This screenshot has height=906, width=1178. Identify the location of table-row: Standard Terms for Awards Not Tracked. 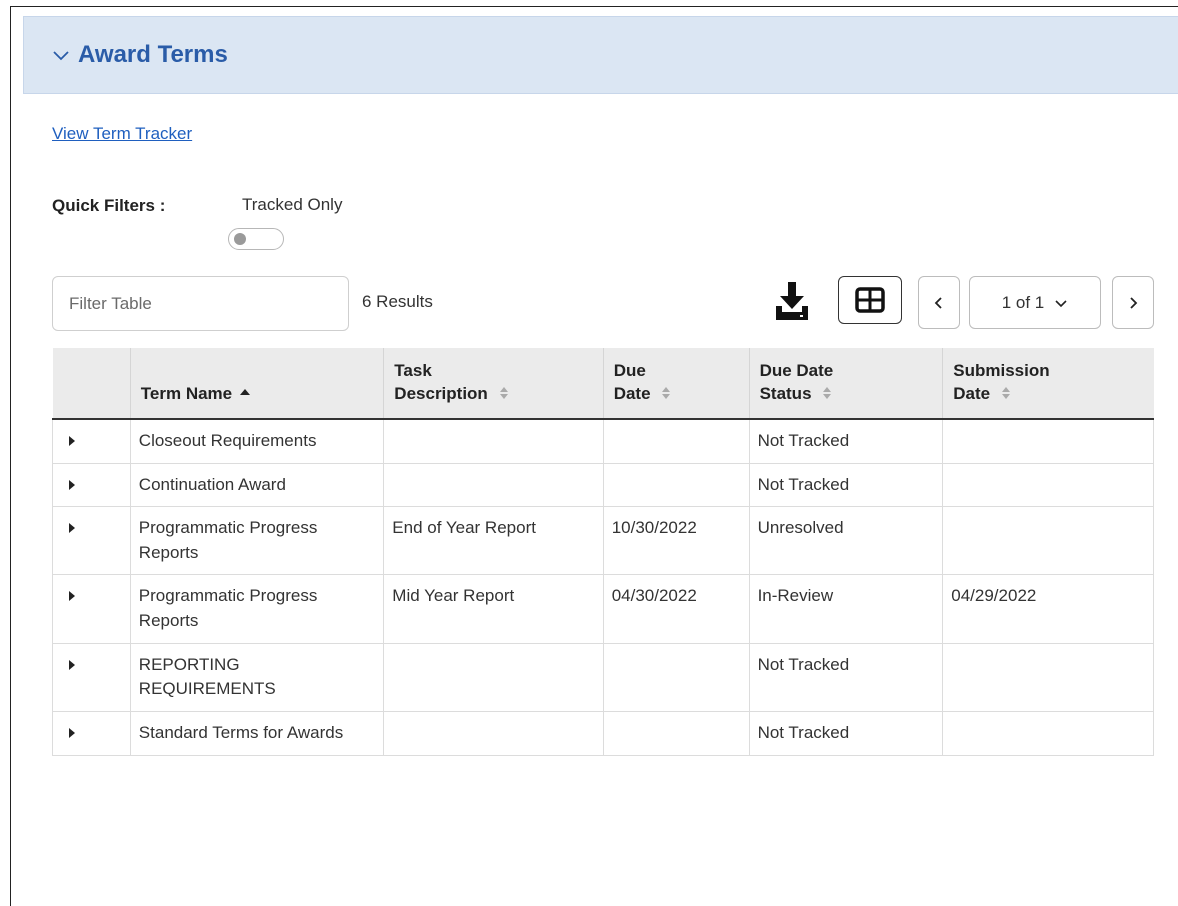
(603, 733).